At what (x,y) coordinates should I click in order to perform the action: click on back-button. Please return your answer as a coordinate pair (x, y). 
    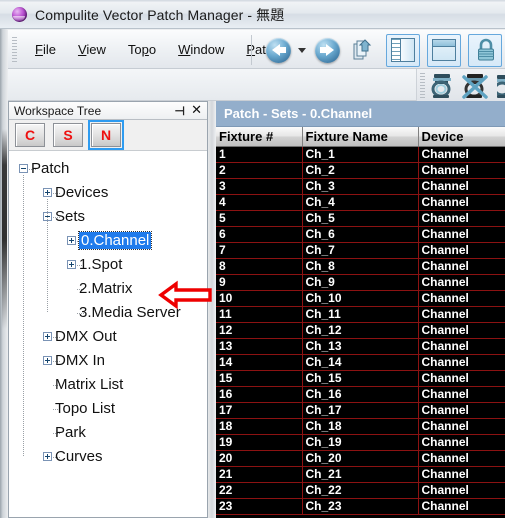
    Looking at the image, I should click on (278, 50).